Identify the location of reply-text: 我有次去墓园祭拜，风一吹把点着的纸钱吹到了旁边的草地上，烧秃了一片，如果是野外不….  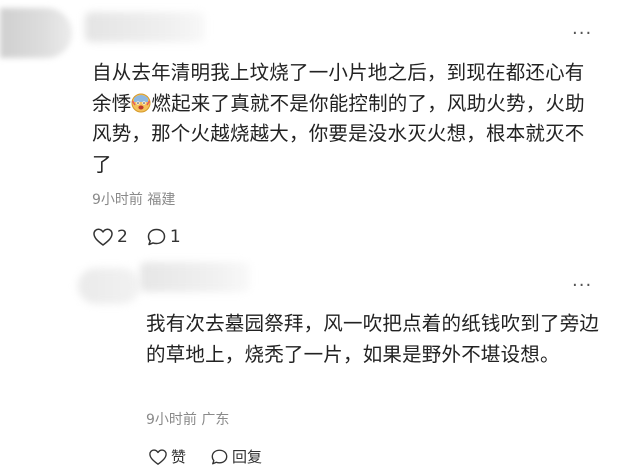
(373, 339).